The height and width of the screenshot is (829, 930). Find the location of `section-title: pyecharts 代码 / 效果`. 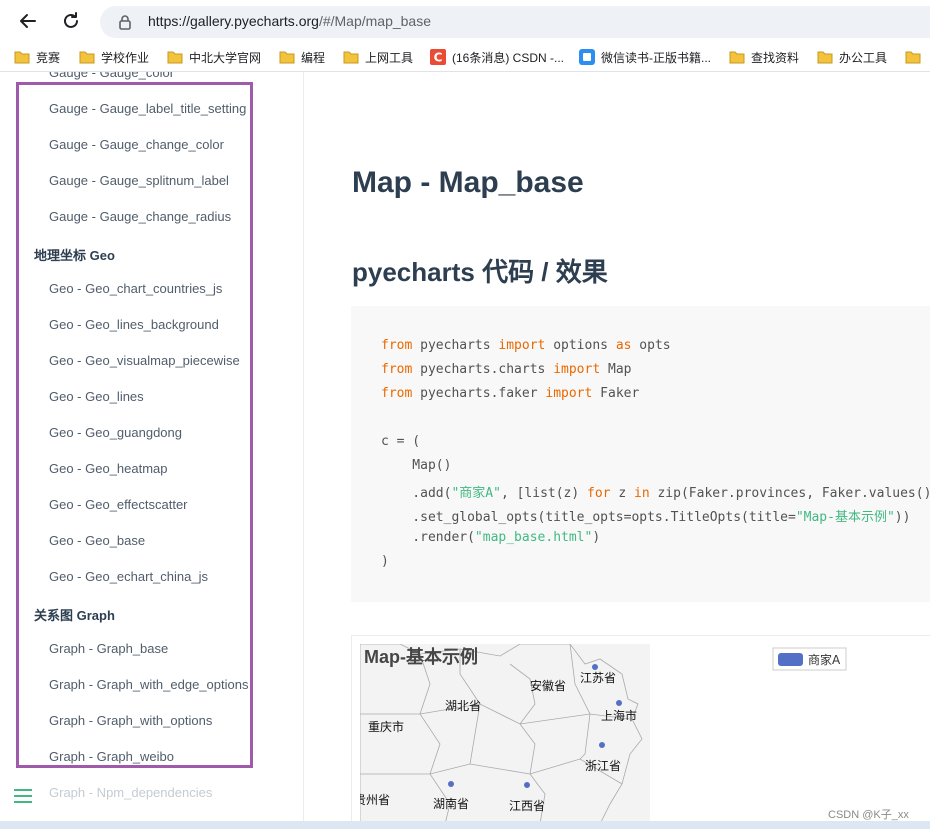

section-title: pyecharts 代码 / 效果 is located at coordinates (480, 272).